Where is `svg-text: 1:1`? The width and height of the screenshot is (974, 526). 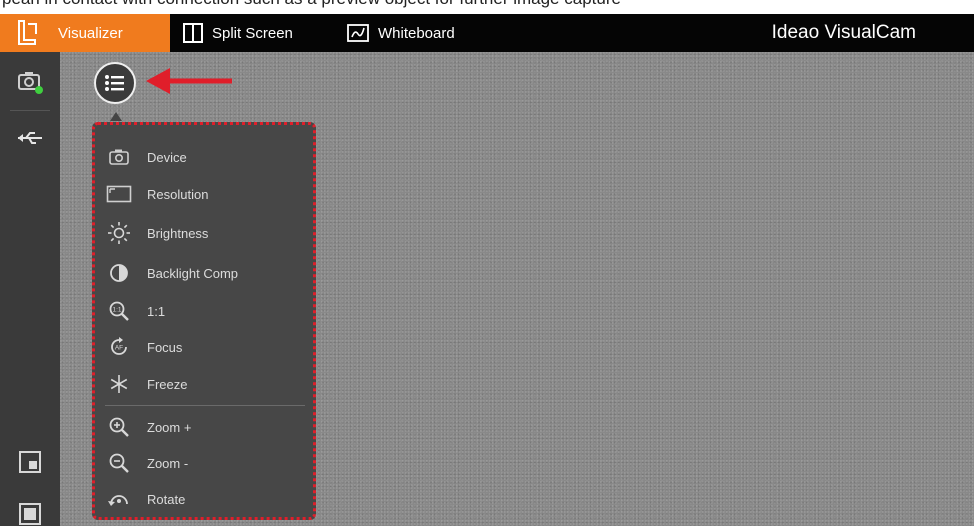 svg-text: 1:1 is located at coordinates (116, 310).